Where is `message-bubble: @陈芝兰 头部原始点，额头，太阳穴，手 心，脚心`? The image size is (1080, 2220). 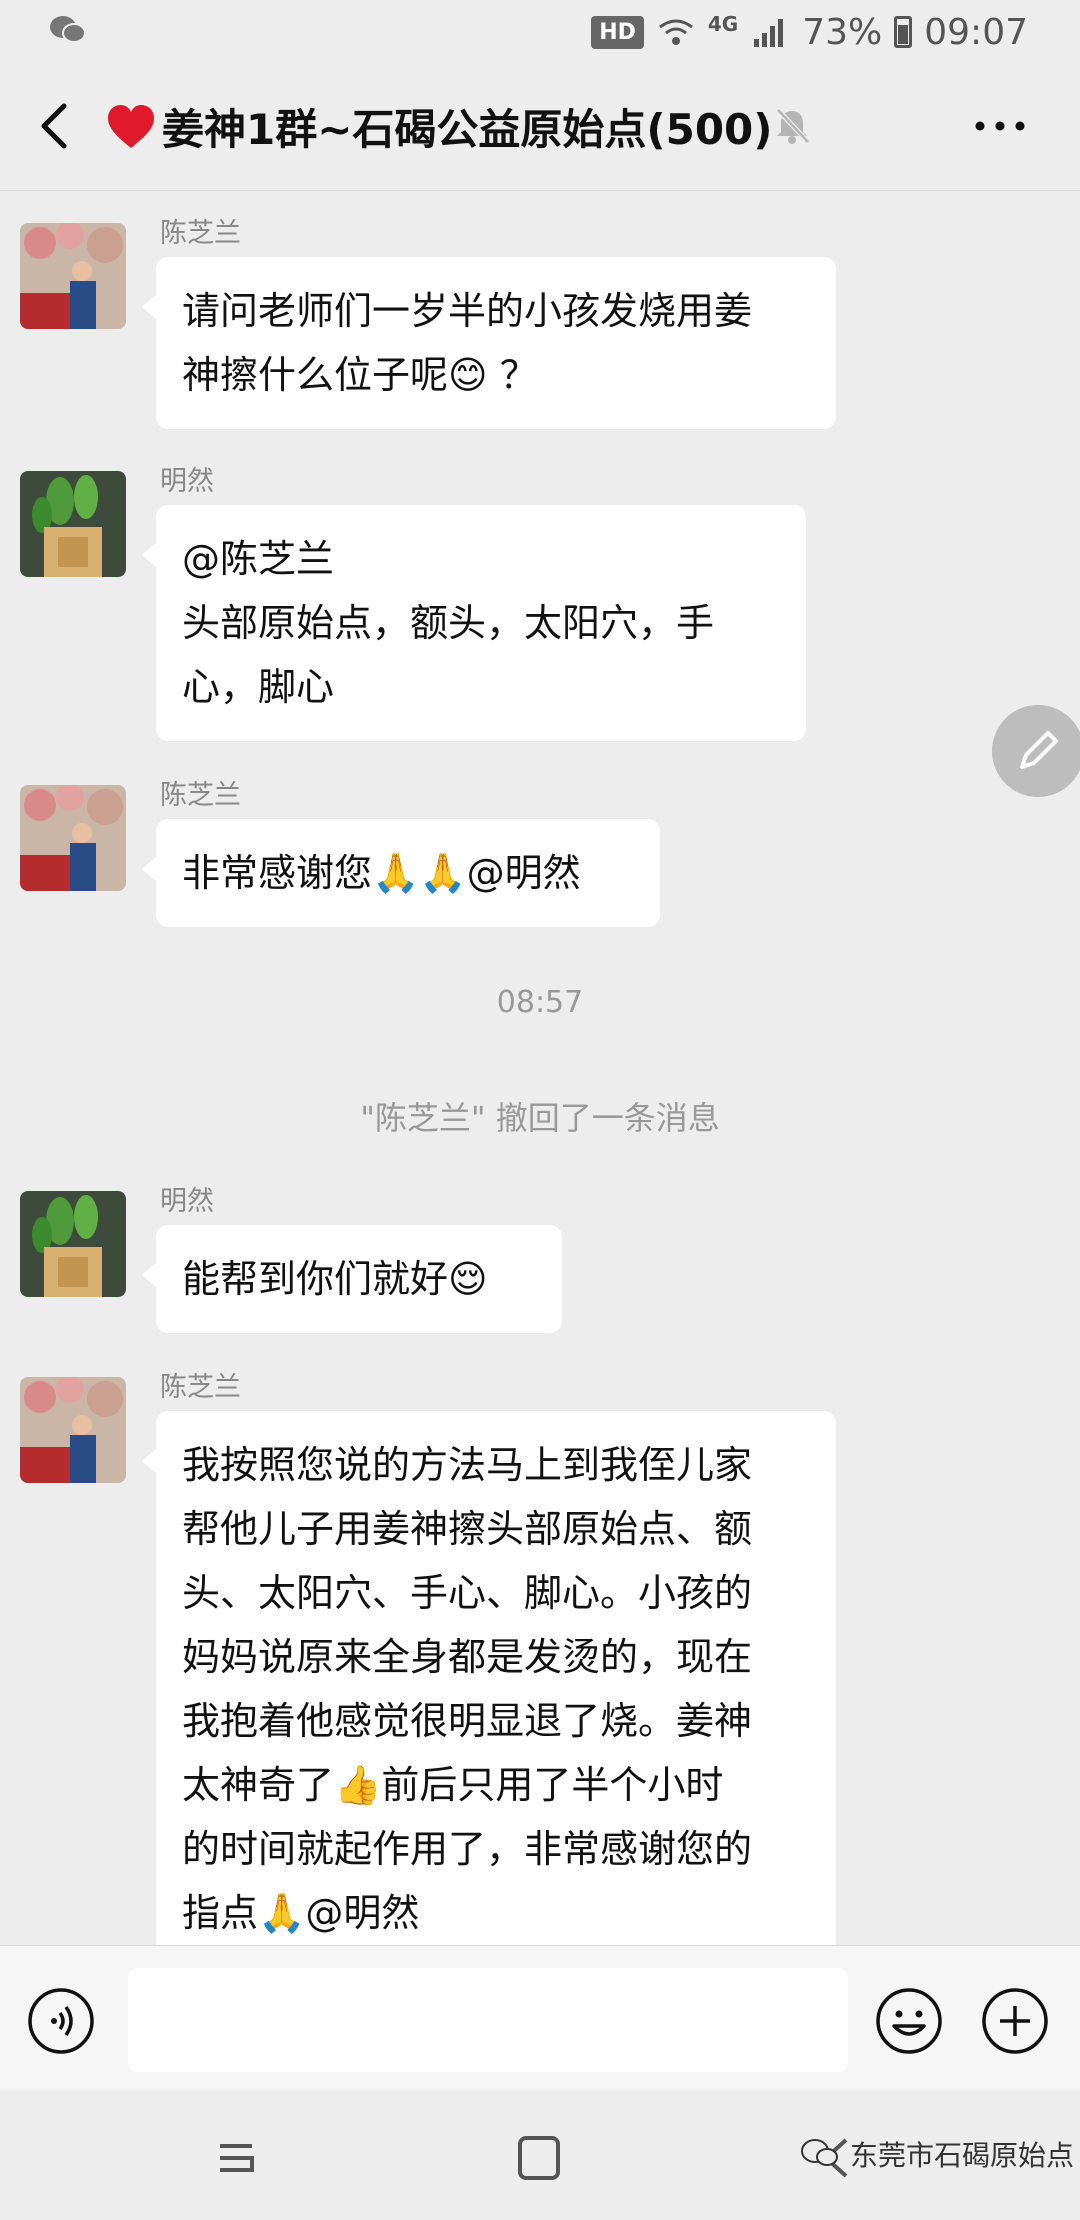 message-bubble: @陈芝兰 头部原始点，额头，太阳穴，手 心，脚心 is located at coordinates (474, 623).